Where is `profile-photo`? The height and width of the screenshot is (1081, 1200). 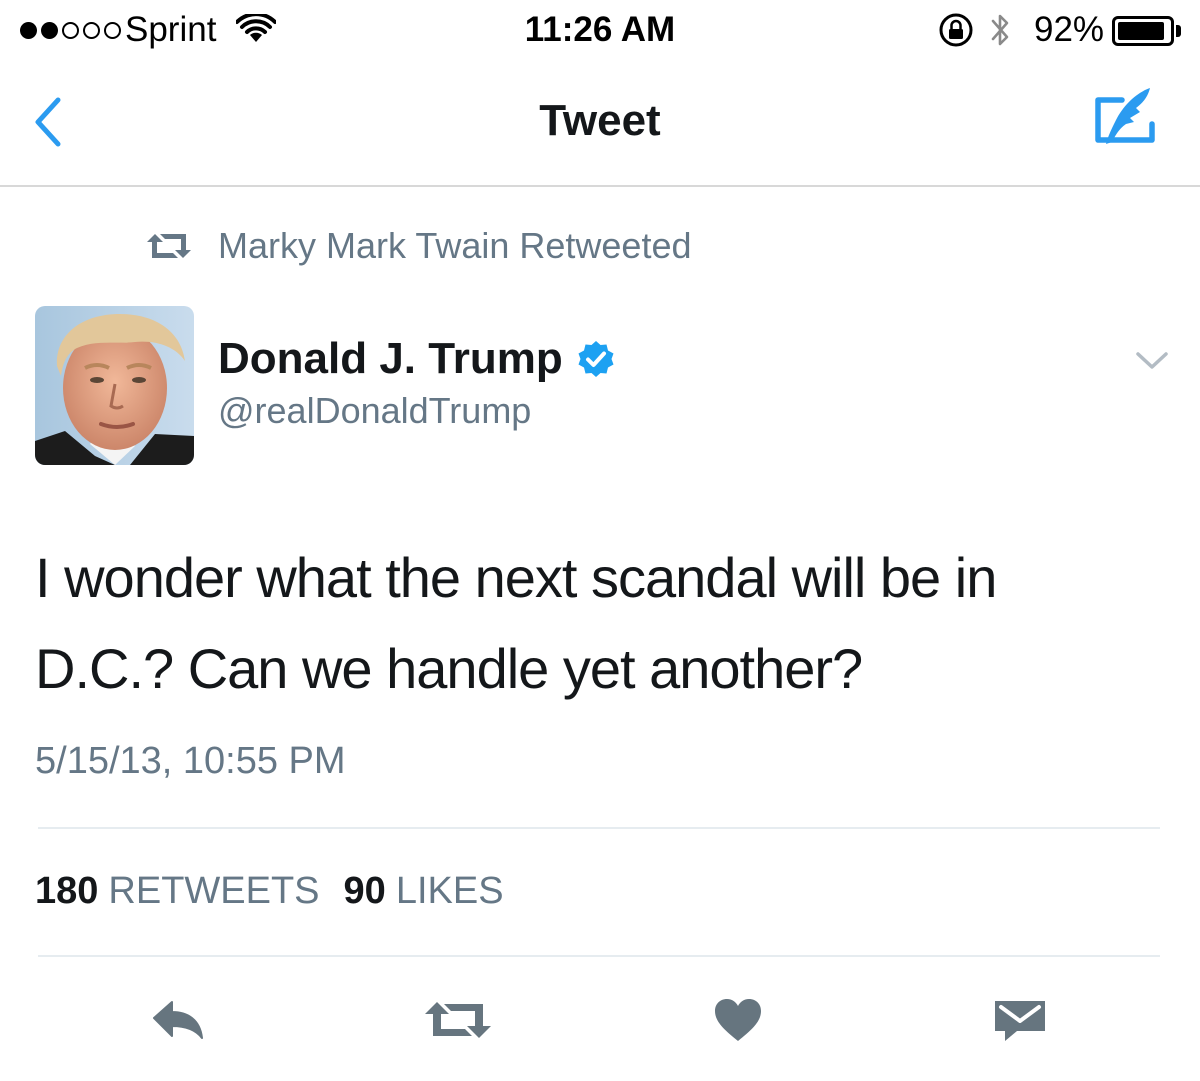
profile-photo is located at coordinates (114, 385).